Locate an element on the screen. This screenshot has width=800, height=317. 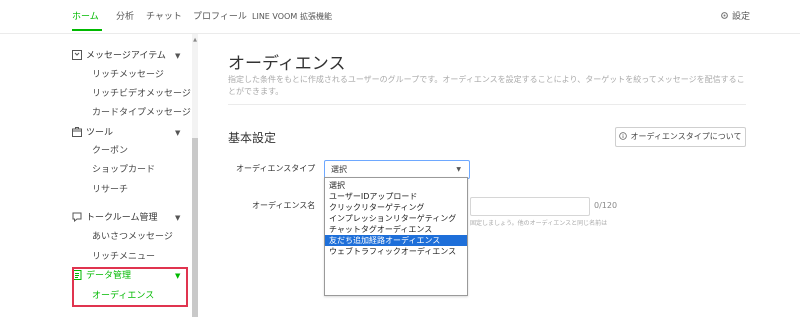
settings-link: 設定 is located at coordinates (735, 17).